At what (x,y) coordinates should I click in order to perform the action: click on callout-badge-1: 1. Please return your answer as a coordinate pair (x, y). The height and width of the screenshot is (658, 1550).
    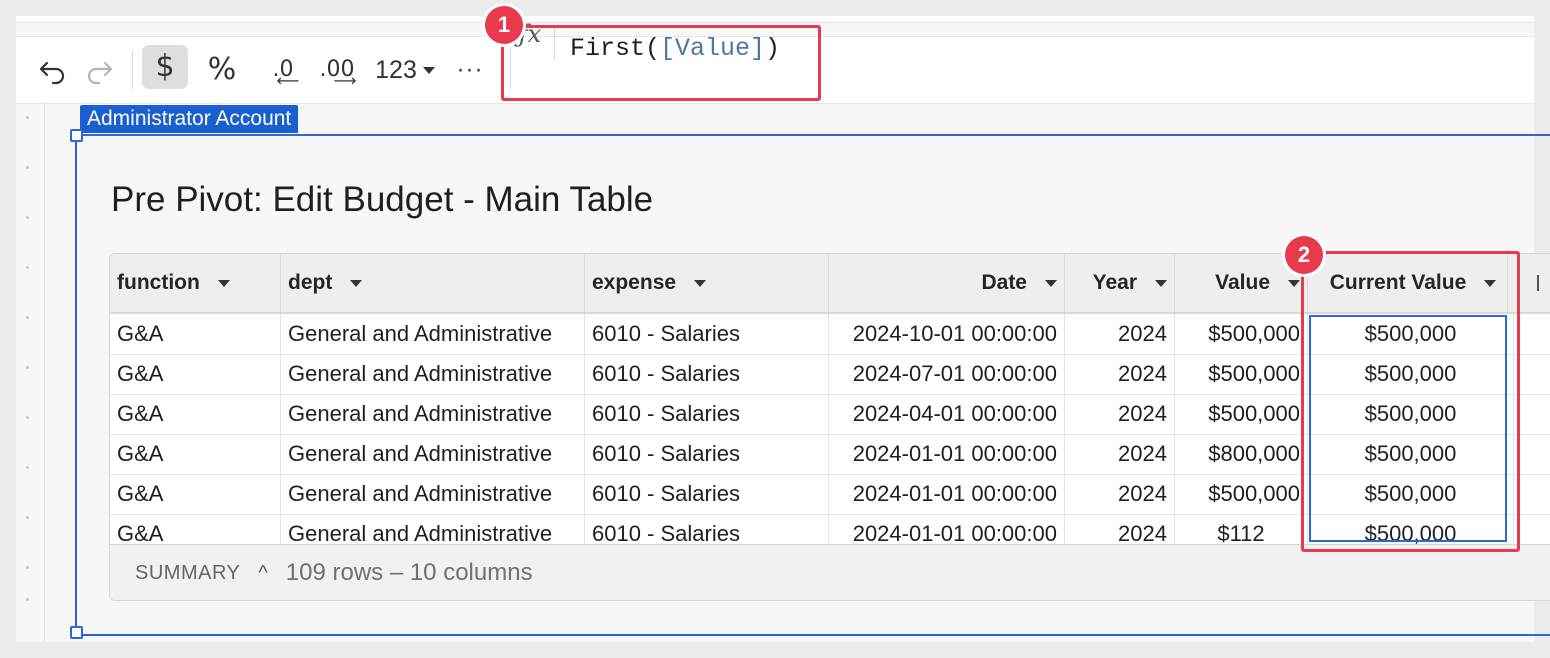
    Looking at the image, I should click on (504, 25).